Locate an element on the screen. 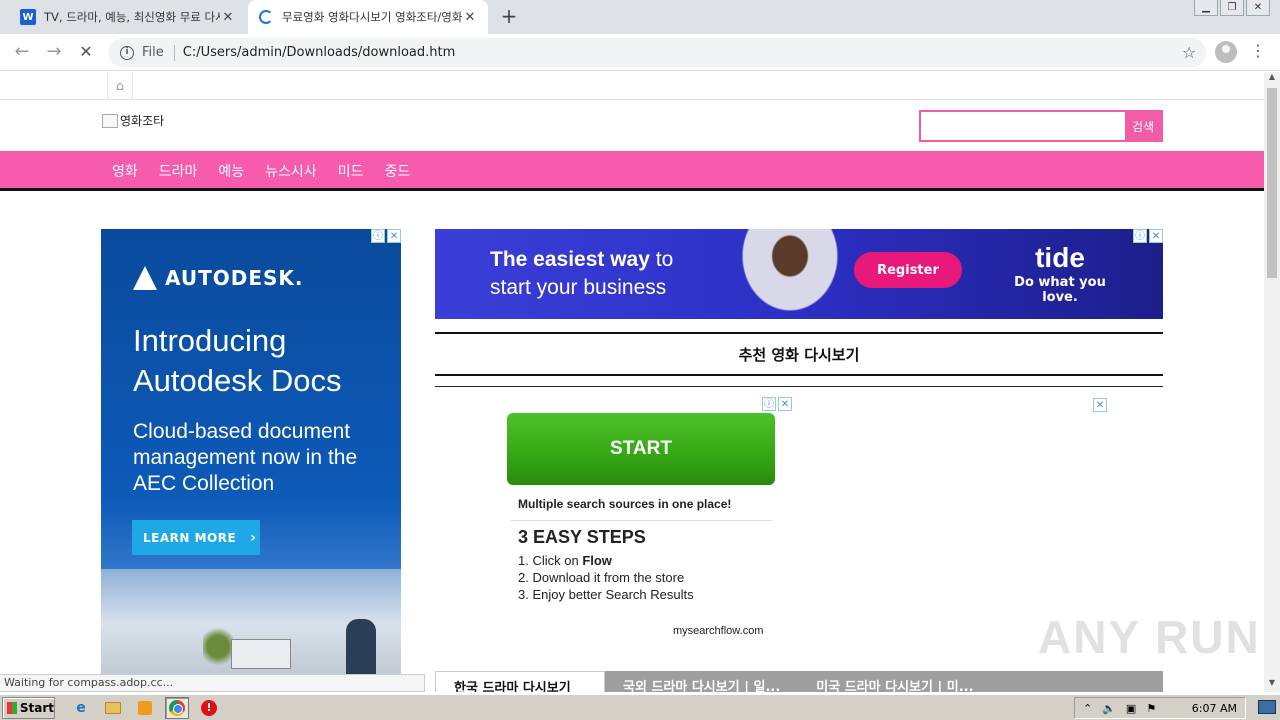  autodesk-mark-icon is located at coordinates (145, 278).